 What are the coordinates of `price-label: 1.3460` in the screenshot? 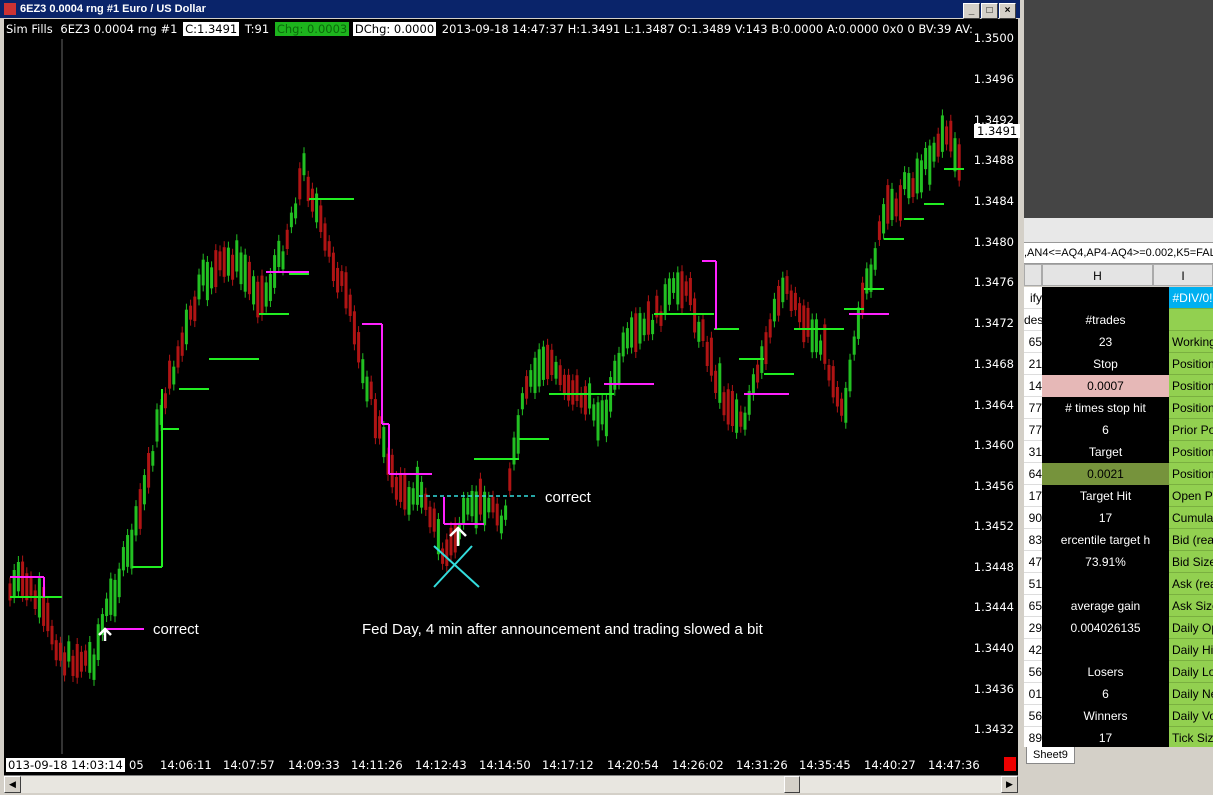 It's located at (993, 445).